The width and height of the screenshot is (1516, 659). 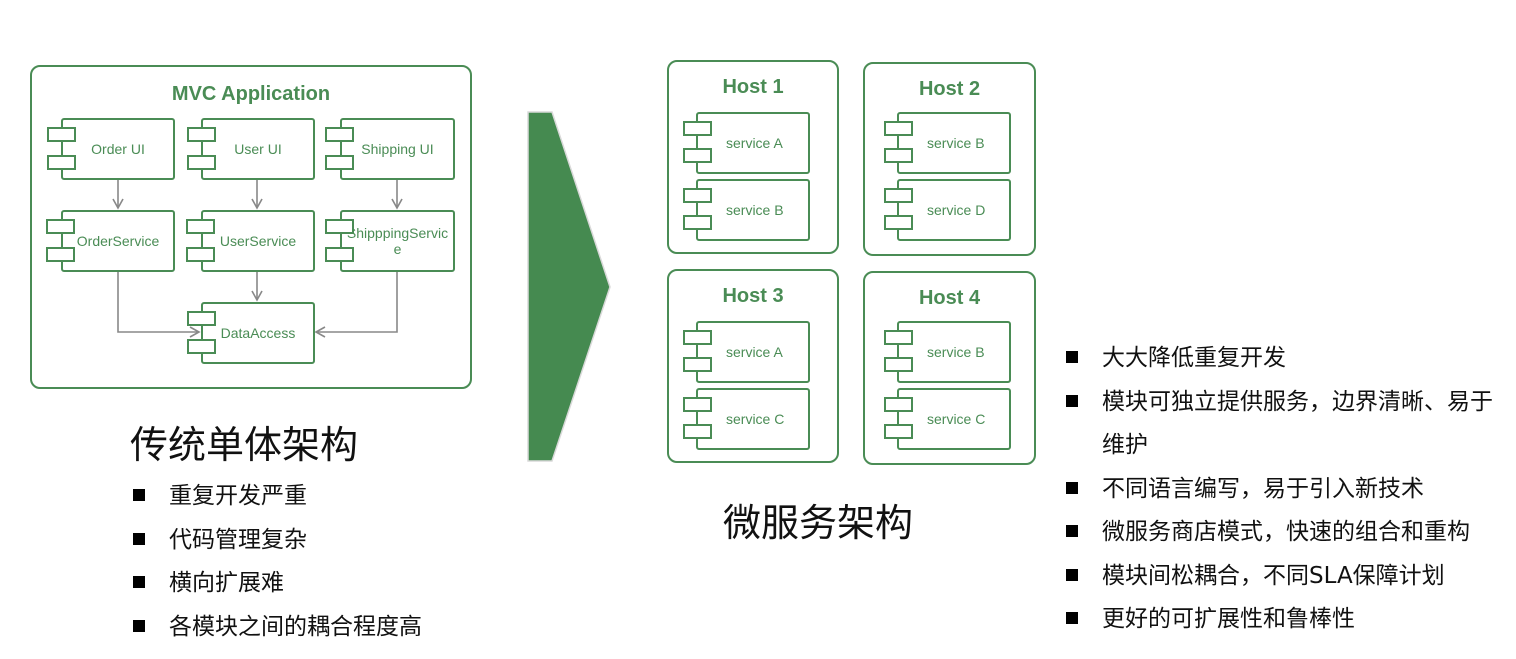 I want to click on list-item: 不同语言编写，易于引入新技术, so click(x=1288, y=490).